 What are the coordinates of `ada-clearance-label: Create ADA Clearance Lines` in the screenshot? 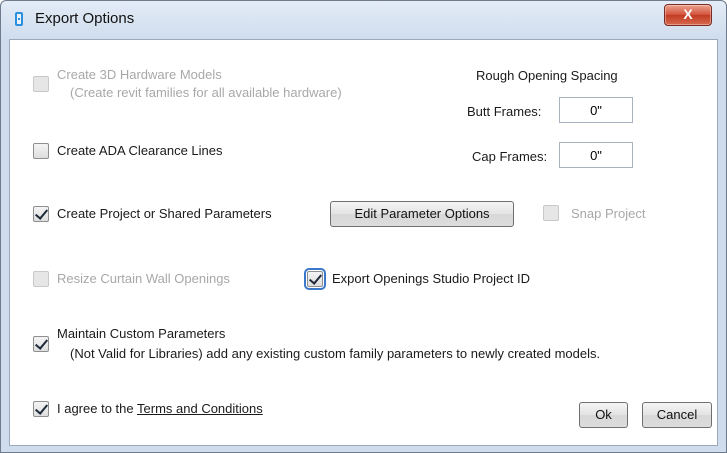 It's located at (140, 150).